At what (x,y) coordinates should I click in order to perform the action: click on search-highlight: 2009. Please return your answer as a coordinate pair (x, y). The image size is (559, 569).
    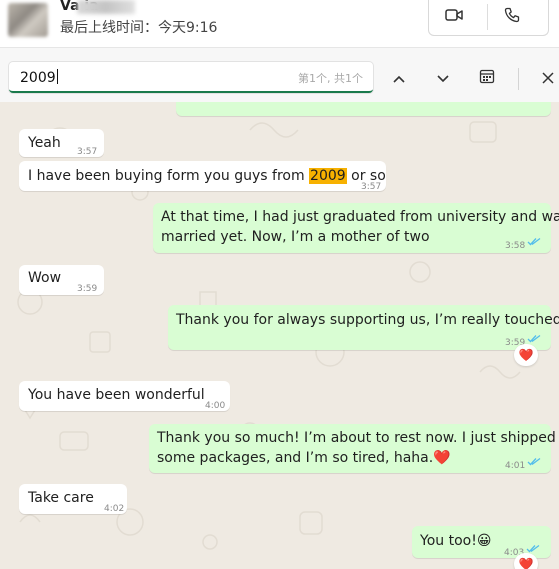
    Looking at the image, I should click on (328, 176).